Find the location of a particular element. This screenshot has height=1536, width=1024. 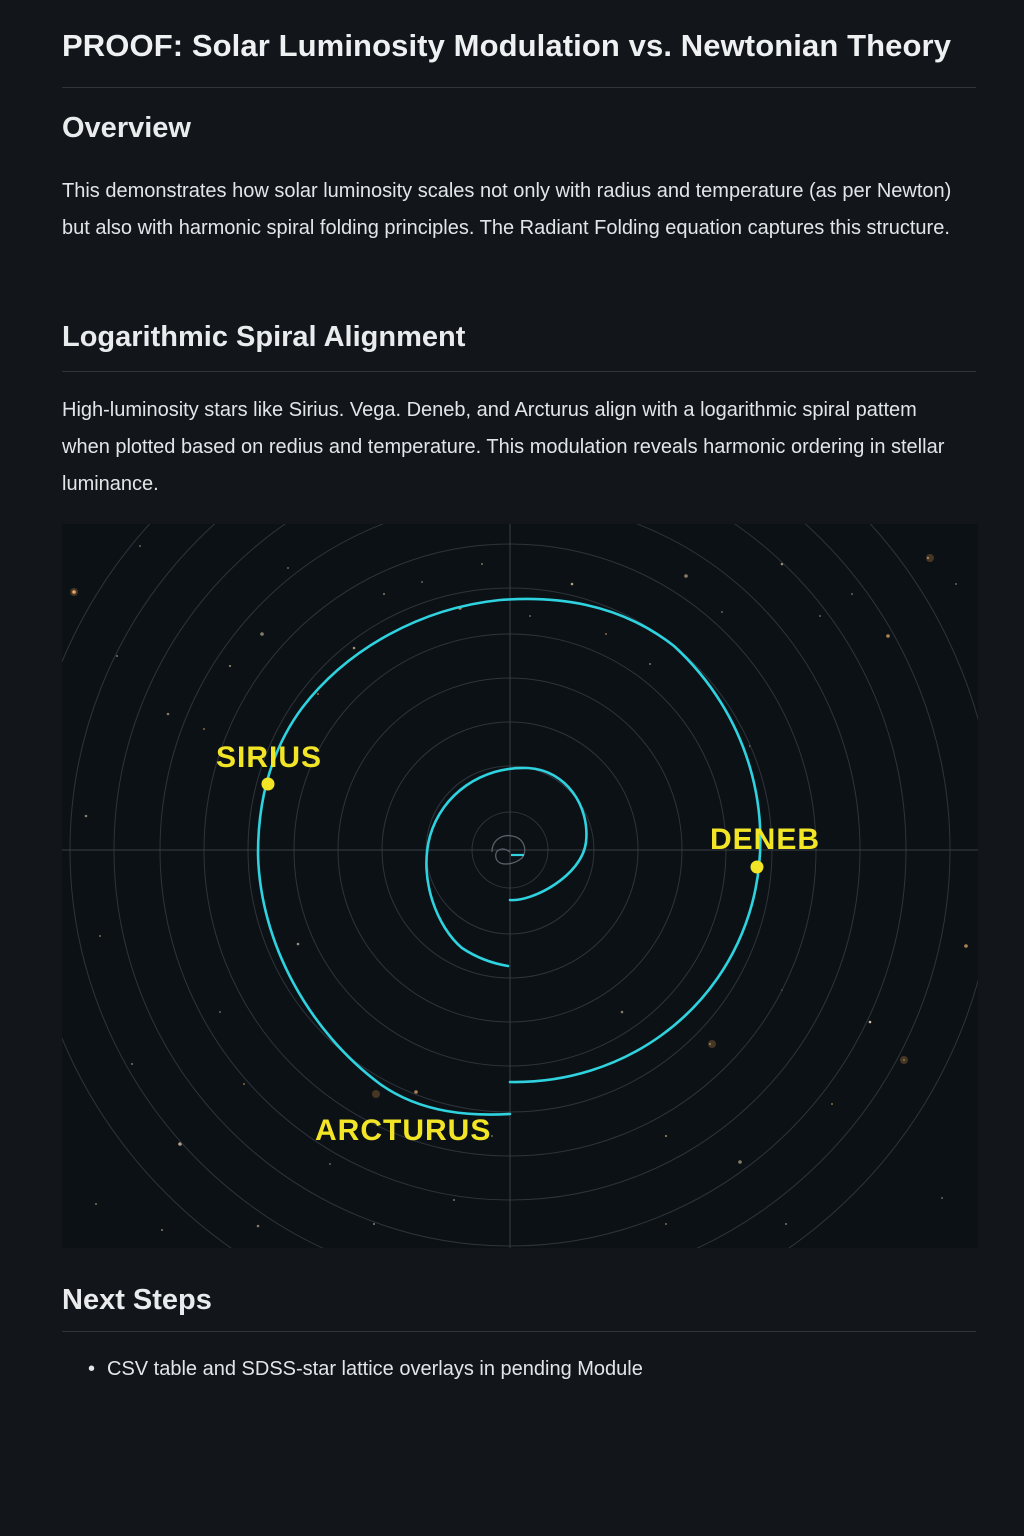

deneb-marker is located at coordinates (757, 867).